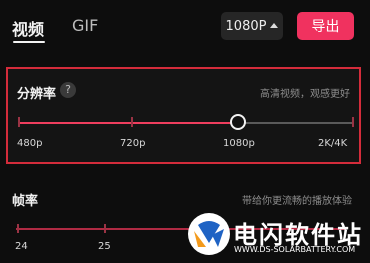  I want to click on resolution-tick-480p, so click(19, 122).